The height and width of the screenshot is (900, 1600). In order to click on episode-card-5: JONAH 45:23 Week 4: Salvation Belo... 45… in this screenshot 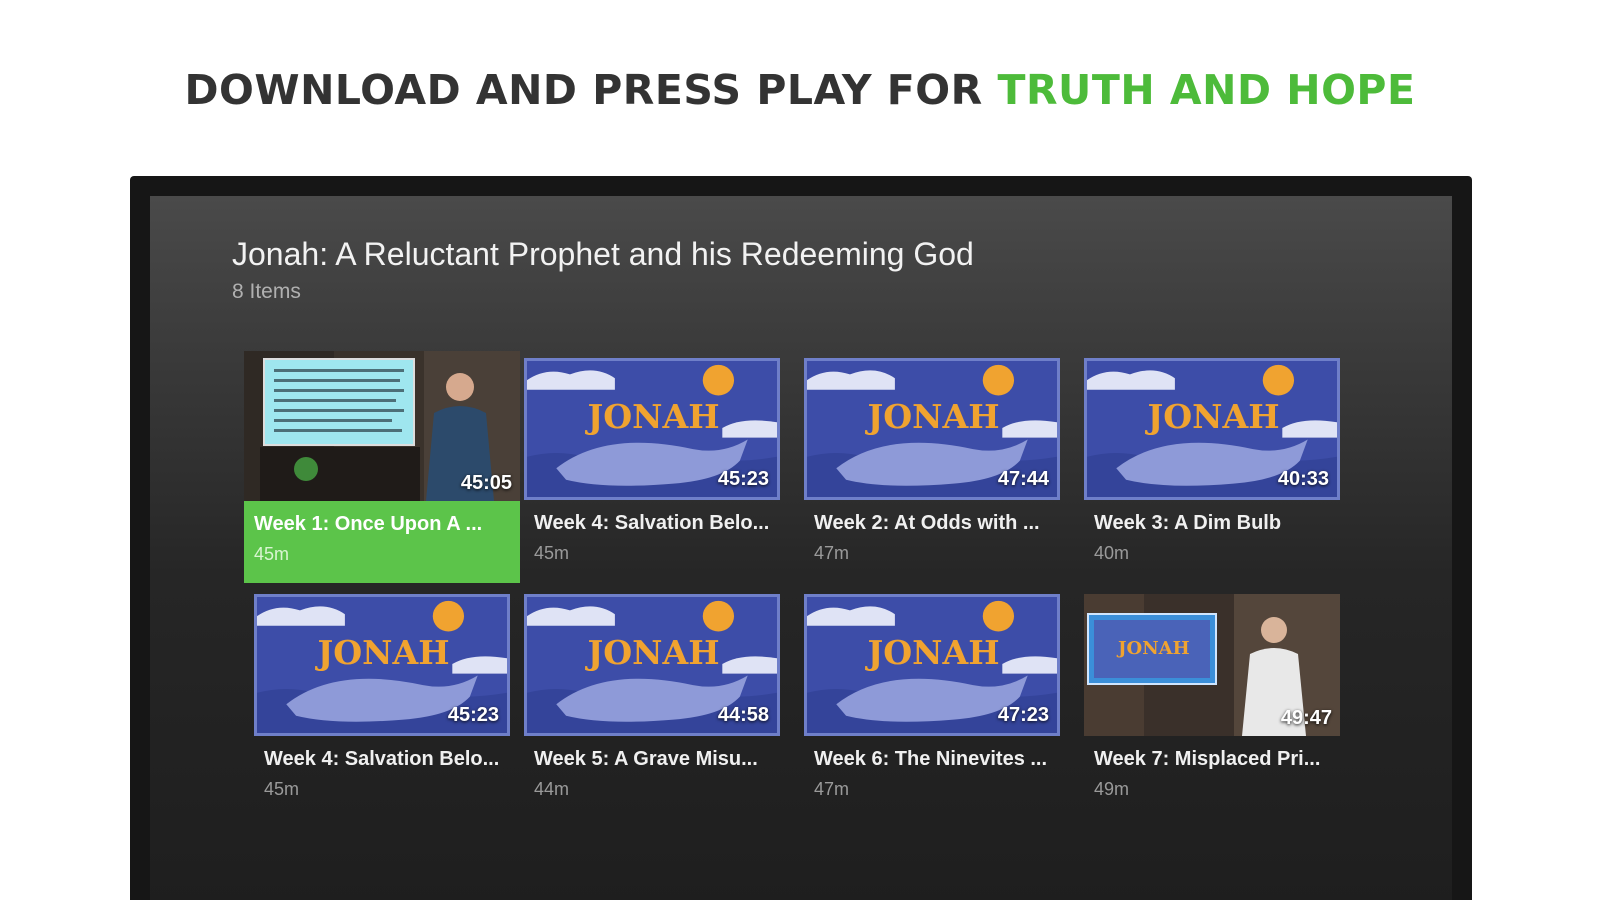, I will do `click(382, 697)`.